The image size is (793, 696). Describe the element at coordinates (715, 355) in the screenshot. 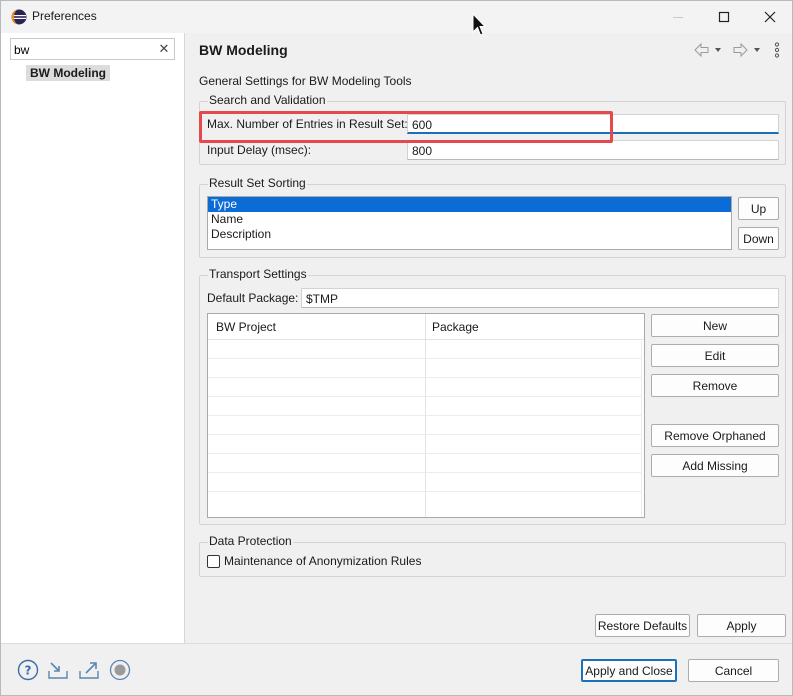

I see `edit-button: Edit` at that location.